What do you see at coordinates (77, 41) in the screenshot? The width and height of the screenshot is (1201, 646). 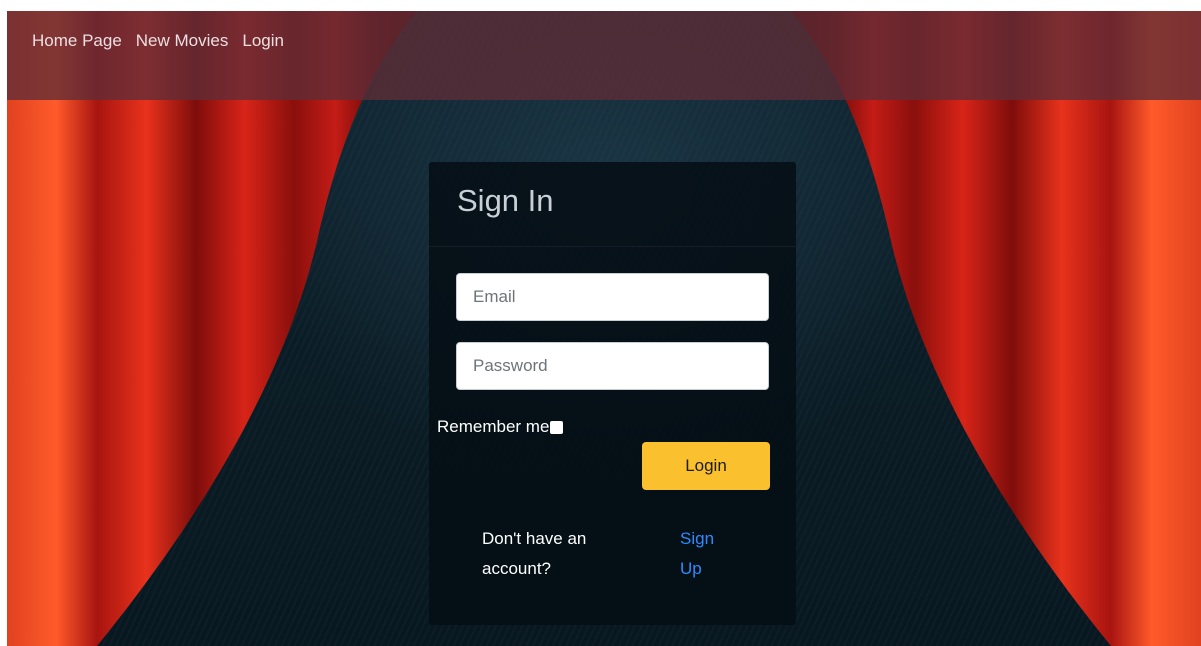 I see `nav-link-home-page: Home Page` at bounding box center [77, 41].